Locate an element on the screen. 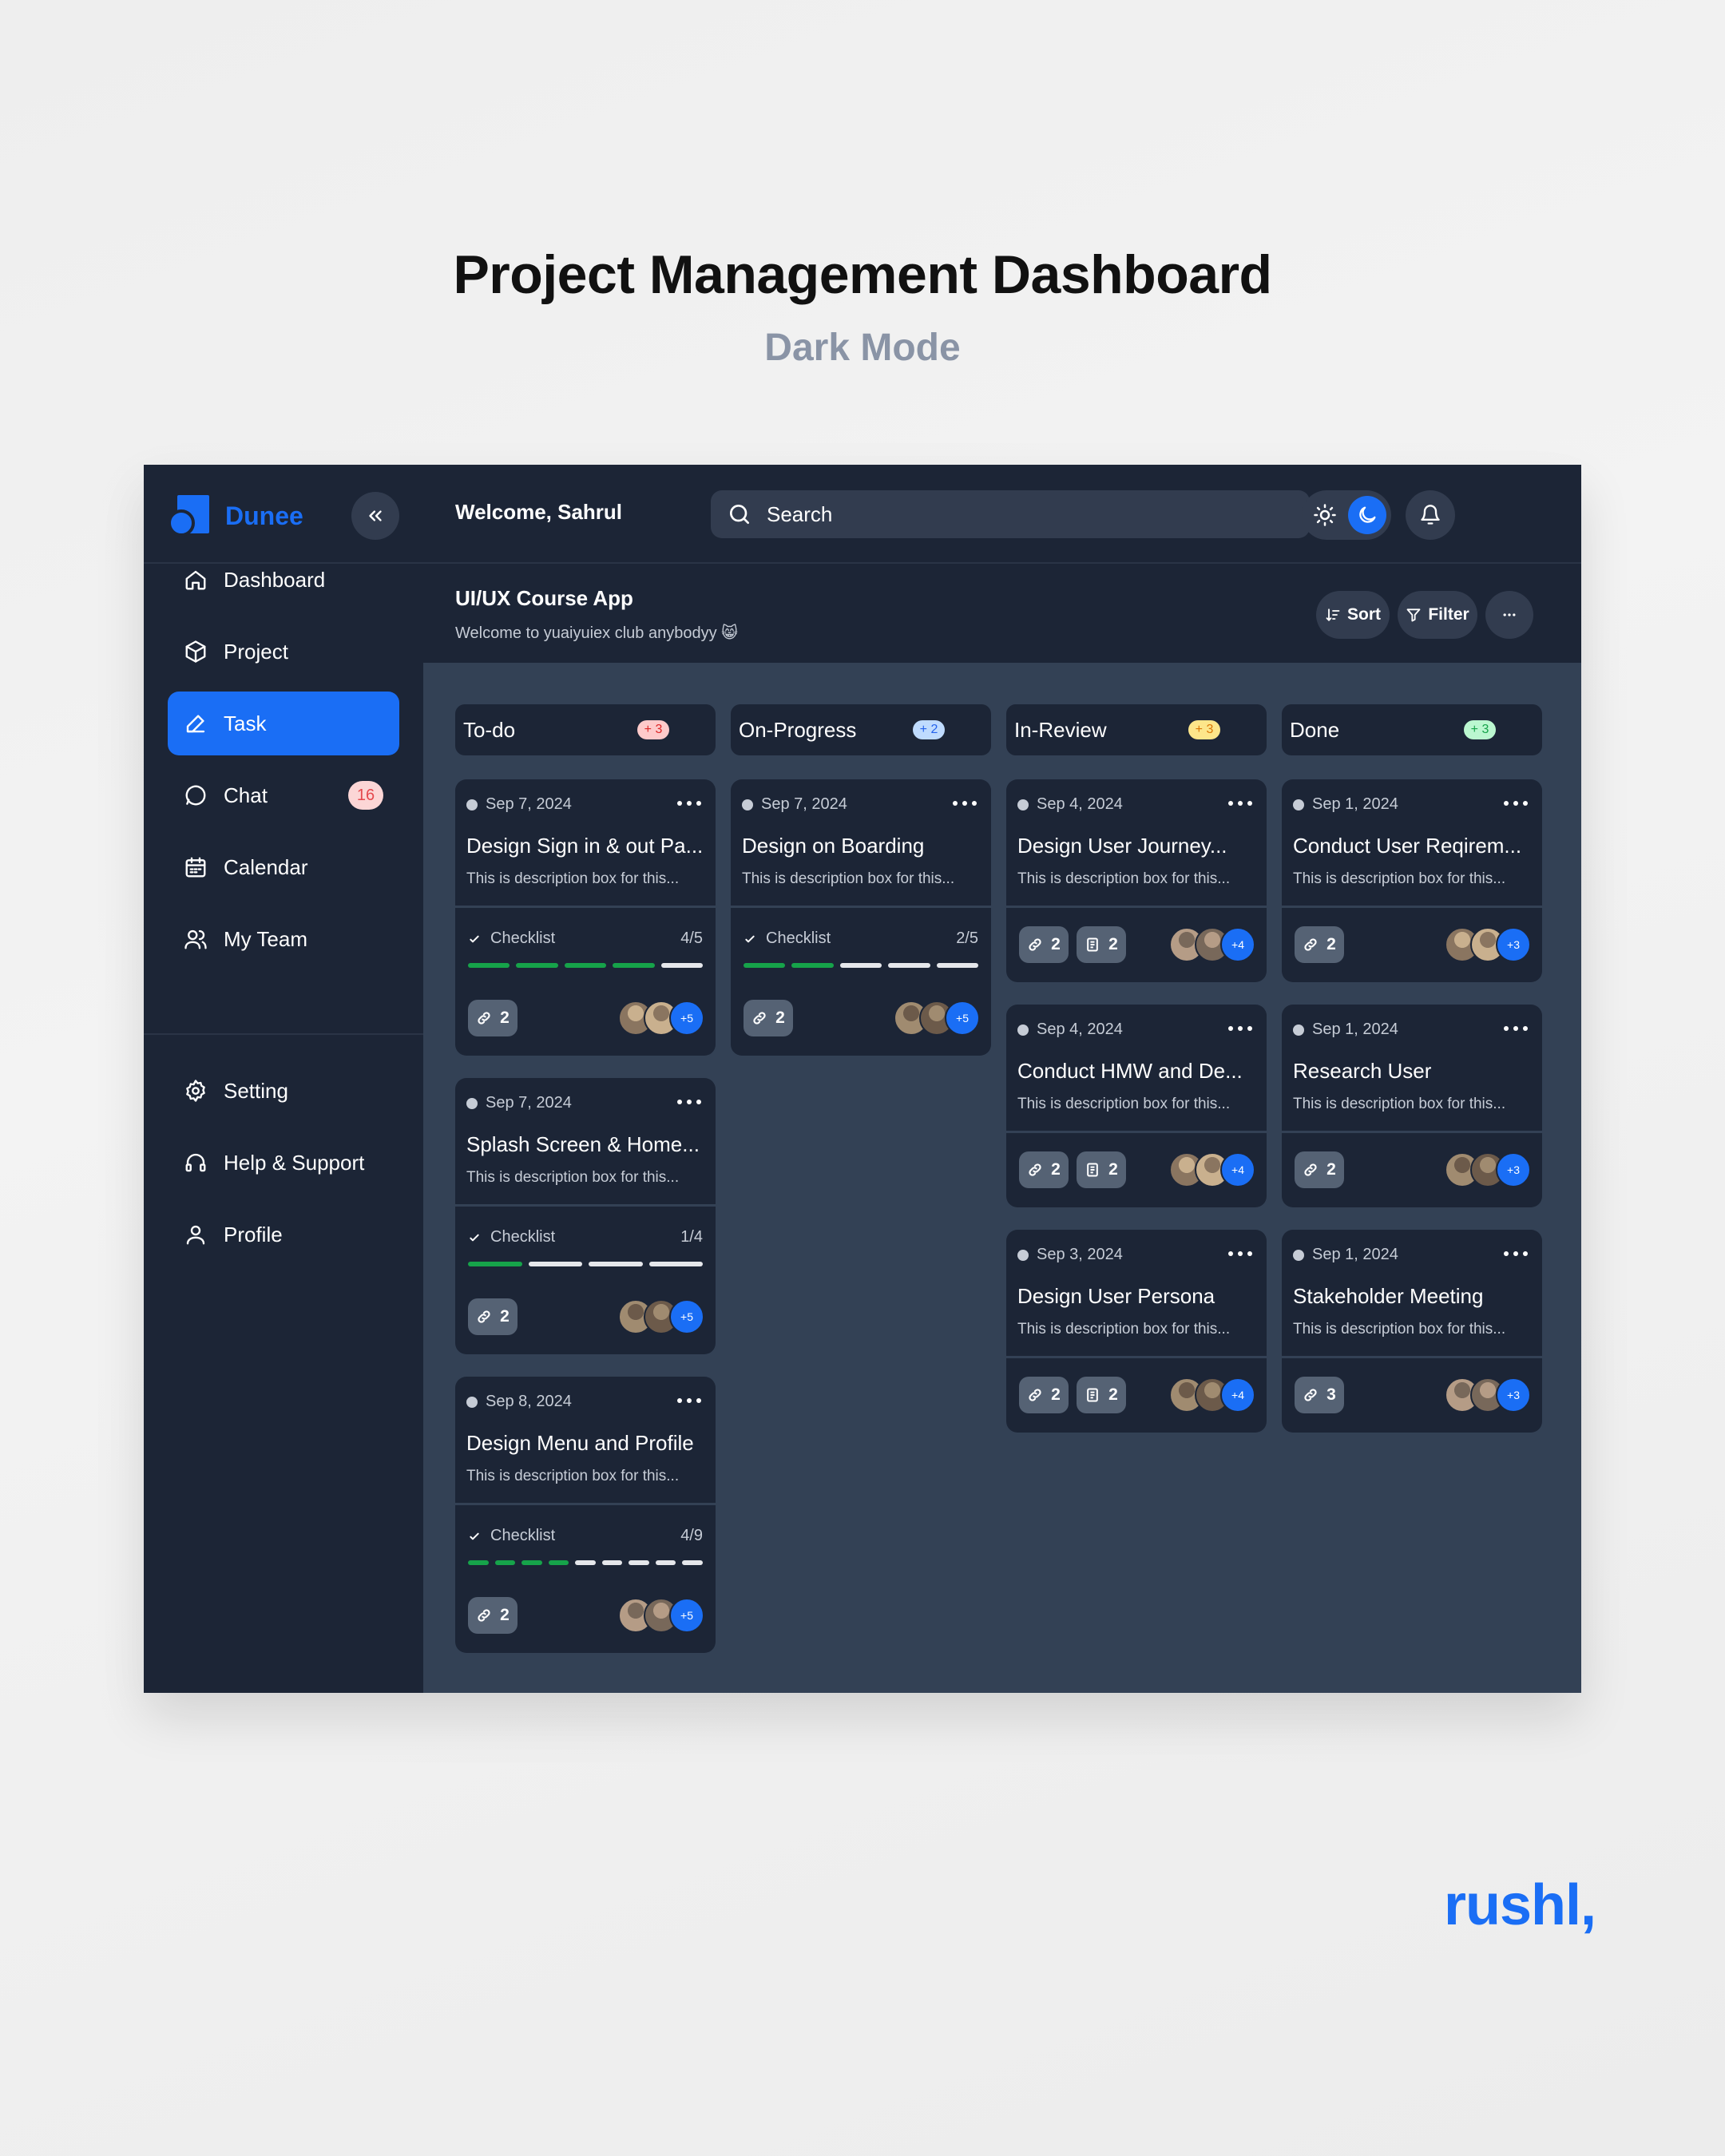 This screenshot has width=1725, height=2156. sidebar-item-project: Project is located at coordinates (283, 652).